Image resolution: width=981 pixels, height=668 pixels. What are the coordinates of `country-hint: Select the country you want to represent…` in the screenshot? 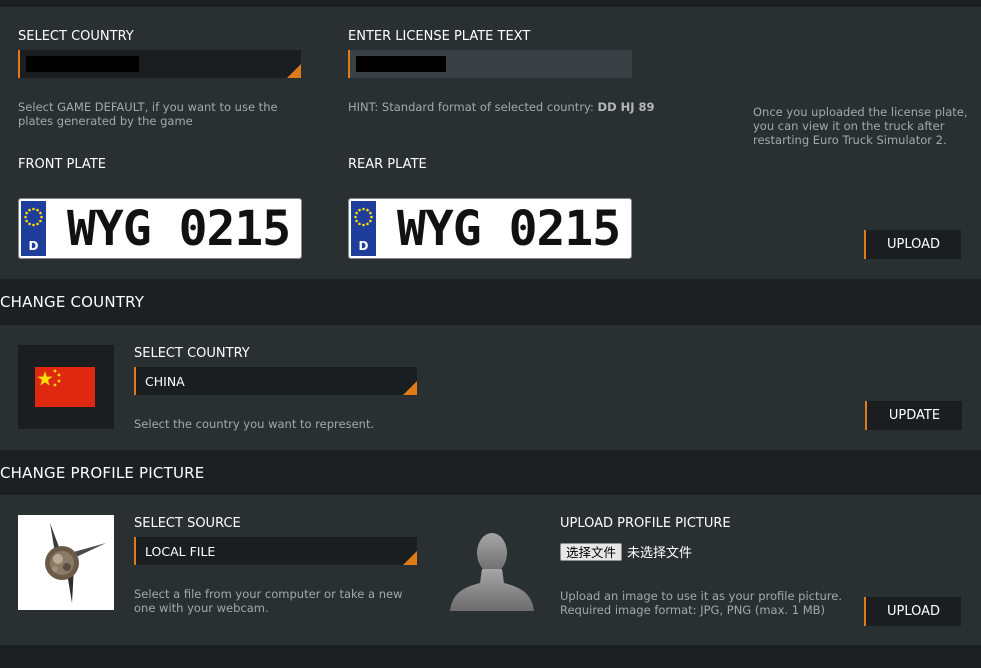 It's located at (254, 424).